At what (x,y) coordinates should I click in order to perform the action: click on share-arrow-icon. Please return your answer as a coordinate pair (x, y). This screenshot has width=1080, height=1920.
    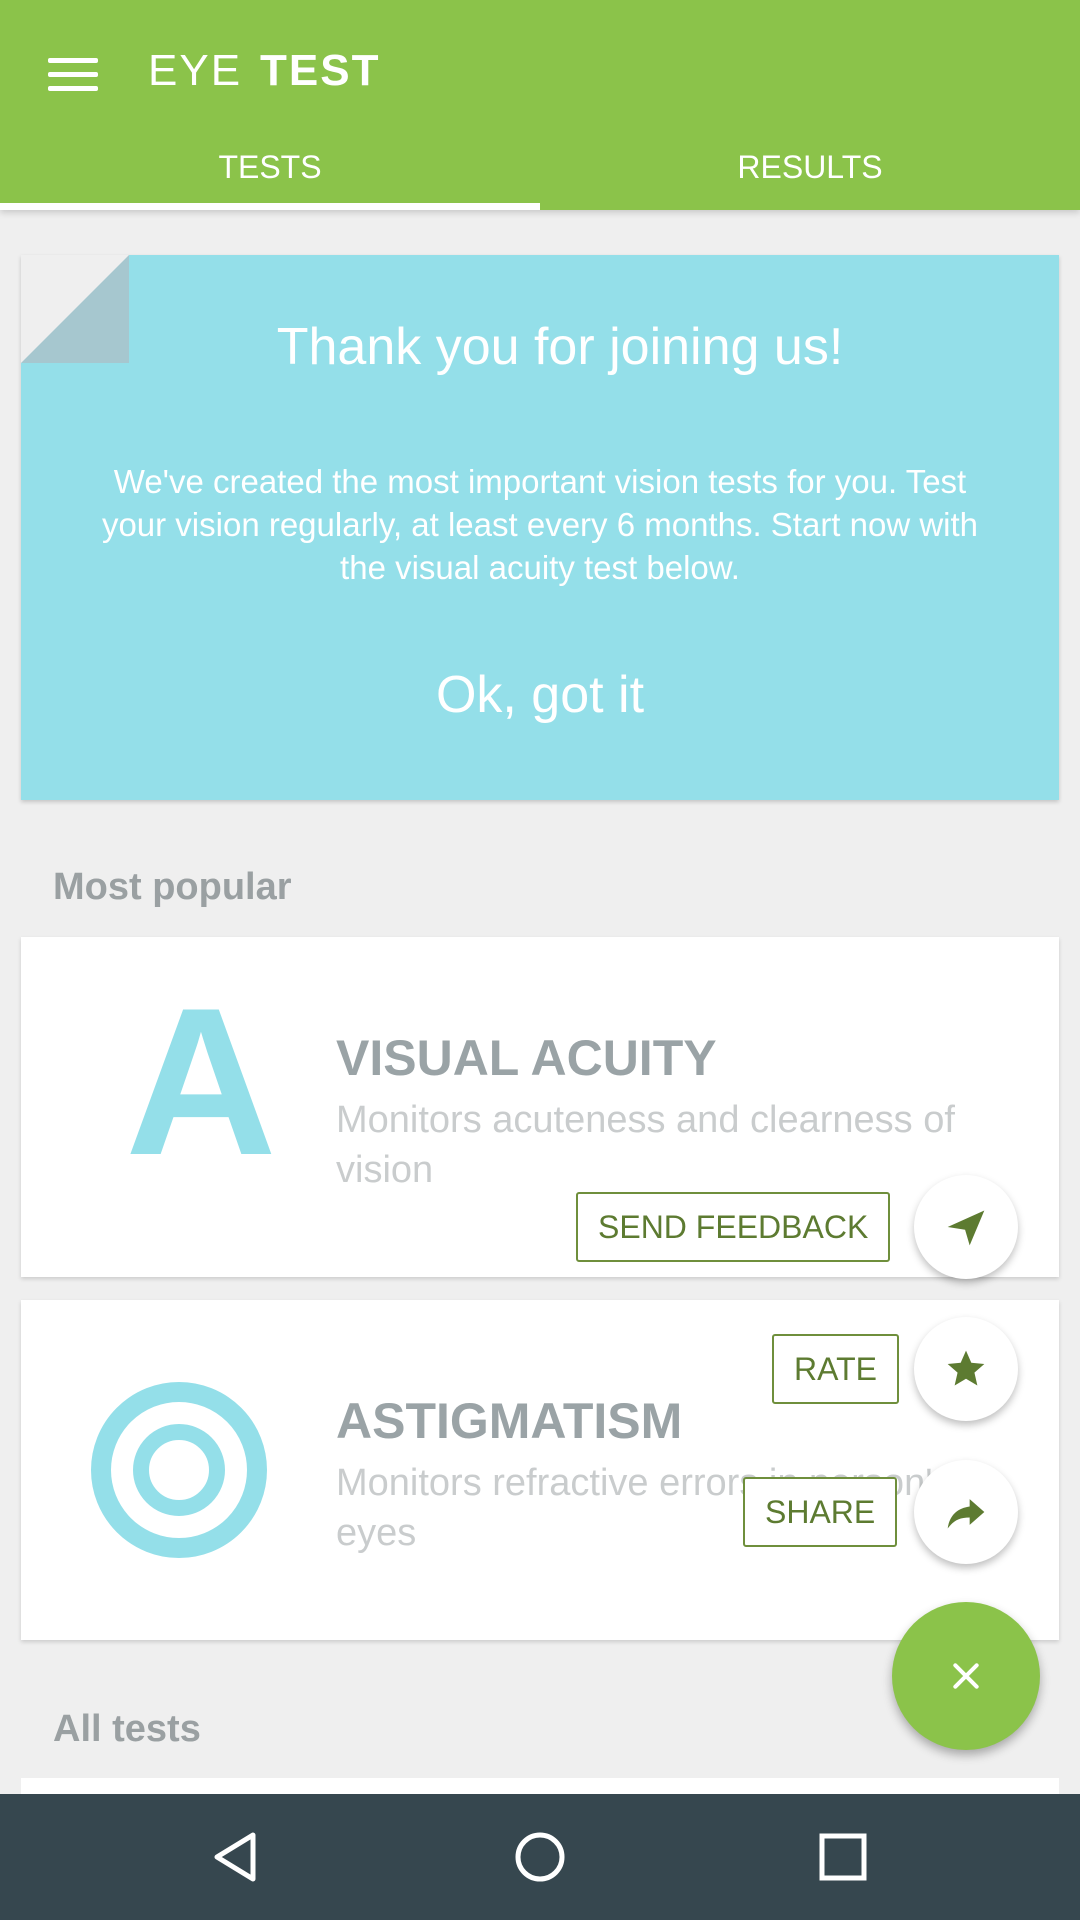
    Looking at the image, I should click on (966, 1514).